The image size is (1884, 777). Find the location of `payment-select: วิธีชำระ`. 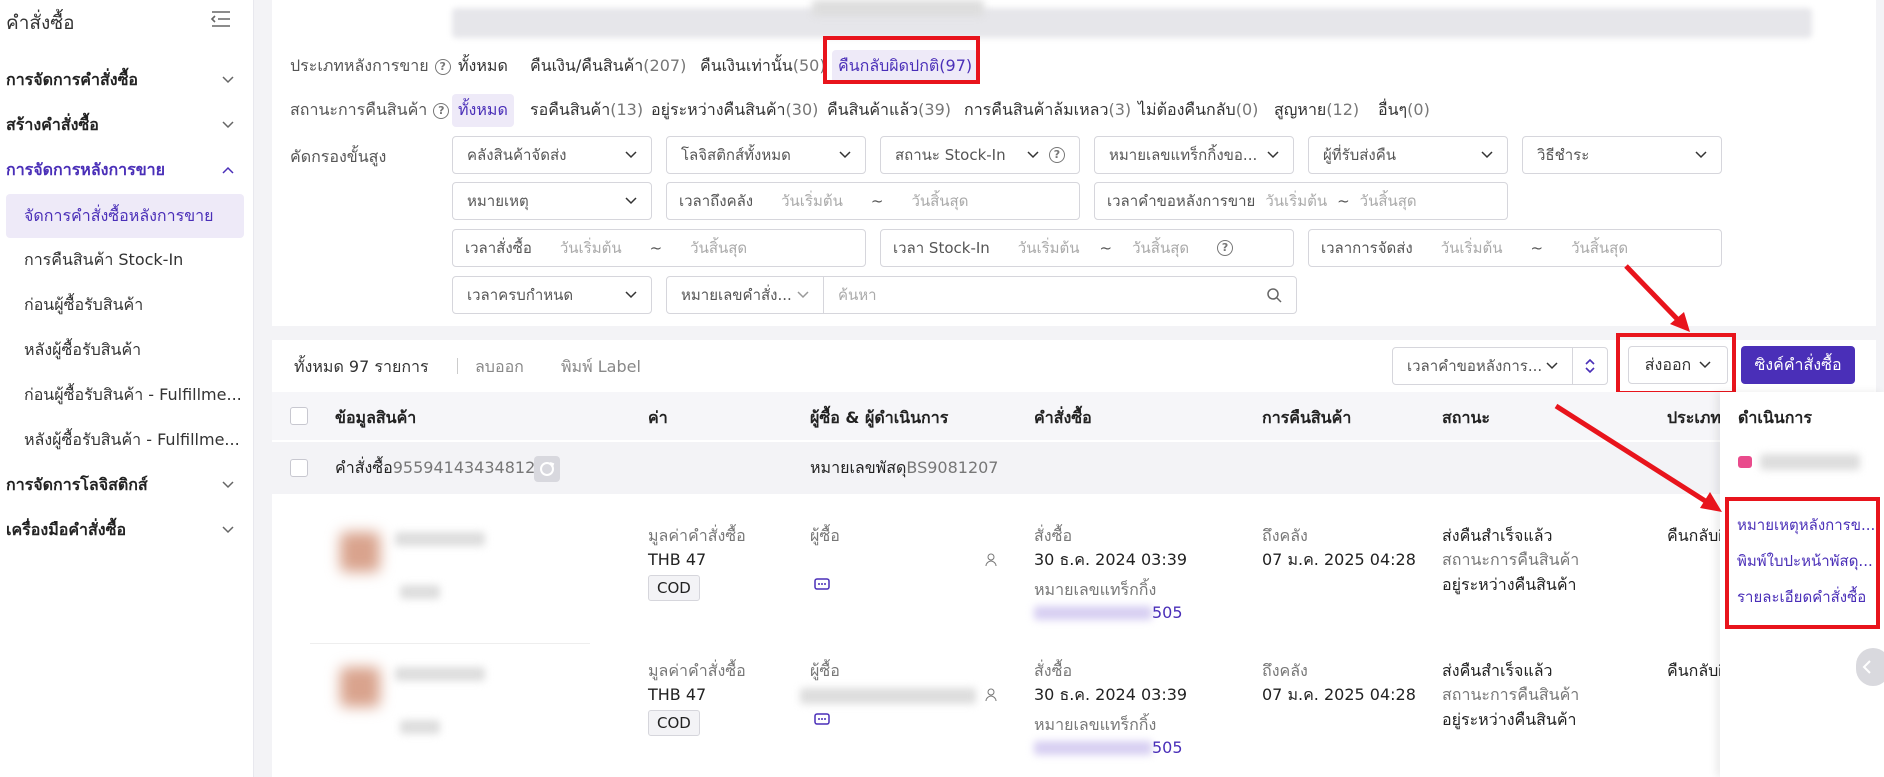

payment-select: วิธีชำระ is located at coordinates (1622, 155).